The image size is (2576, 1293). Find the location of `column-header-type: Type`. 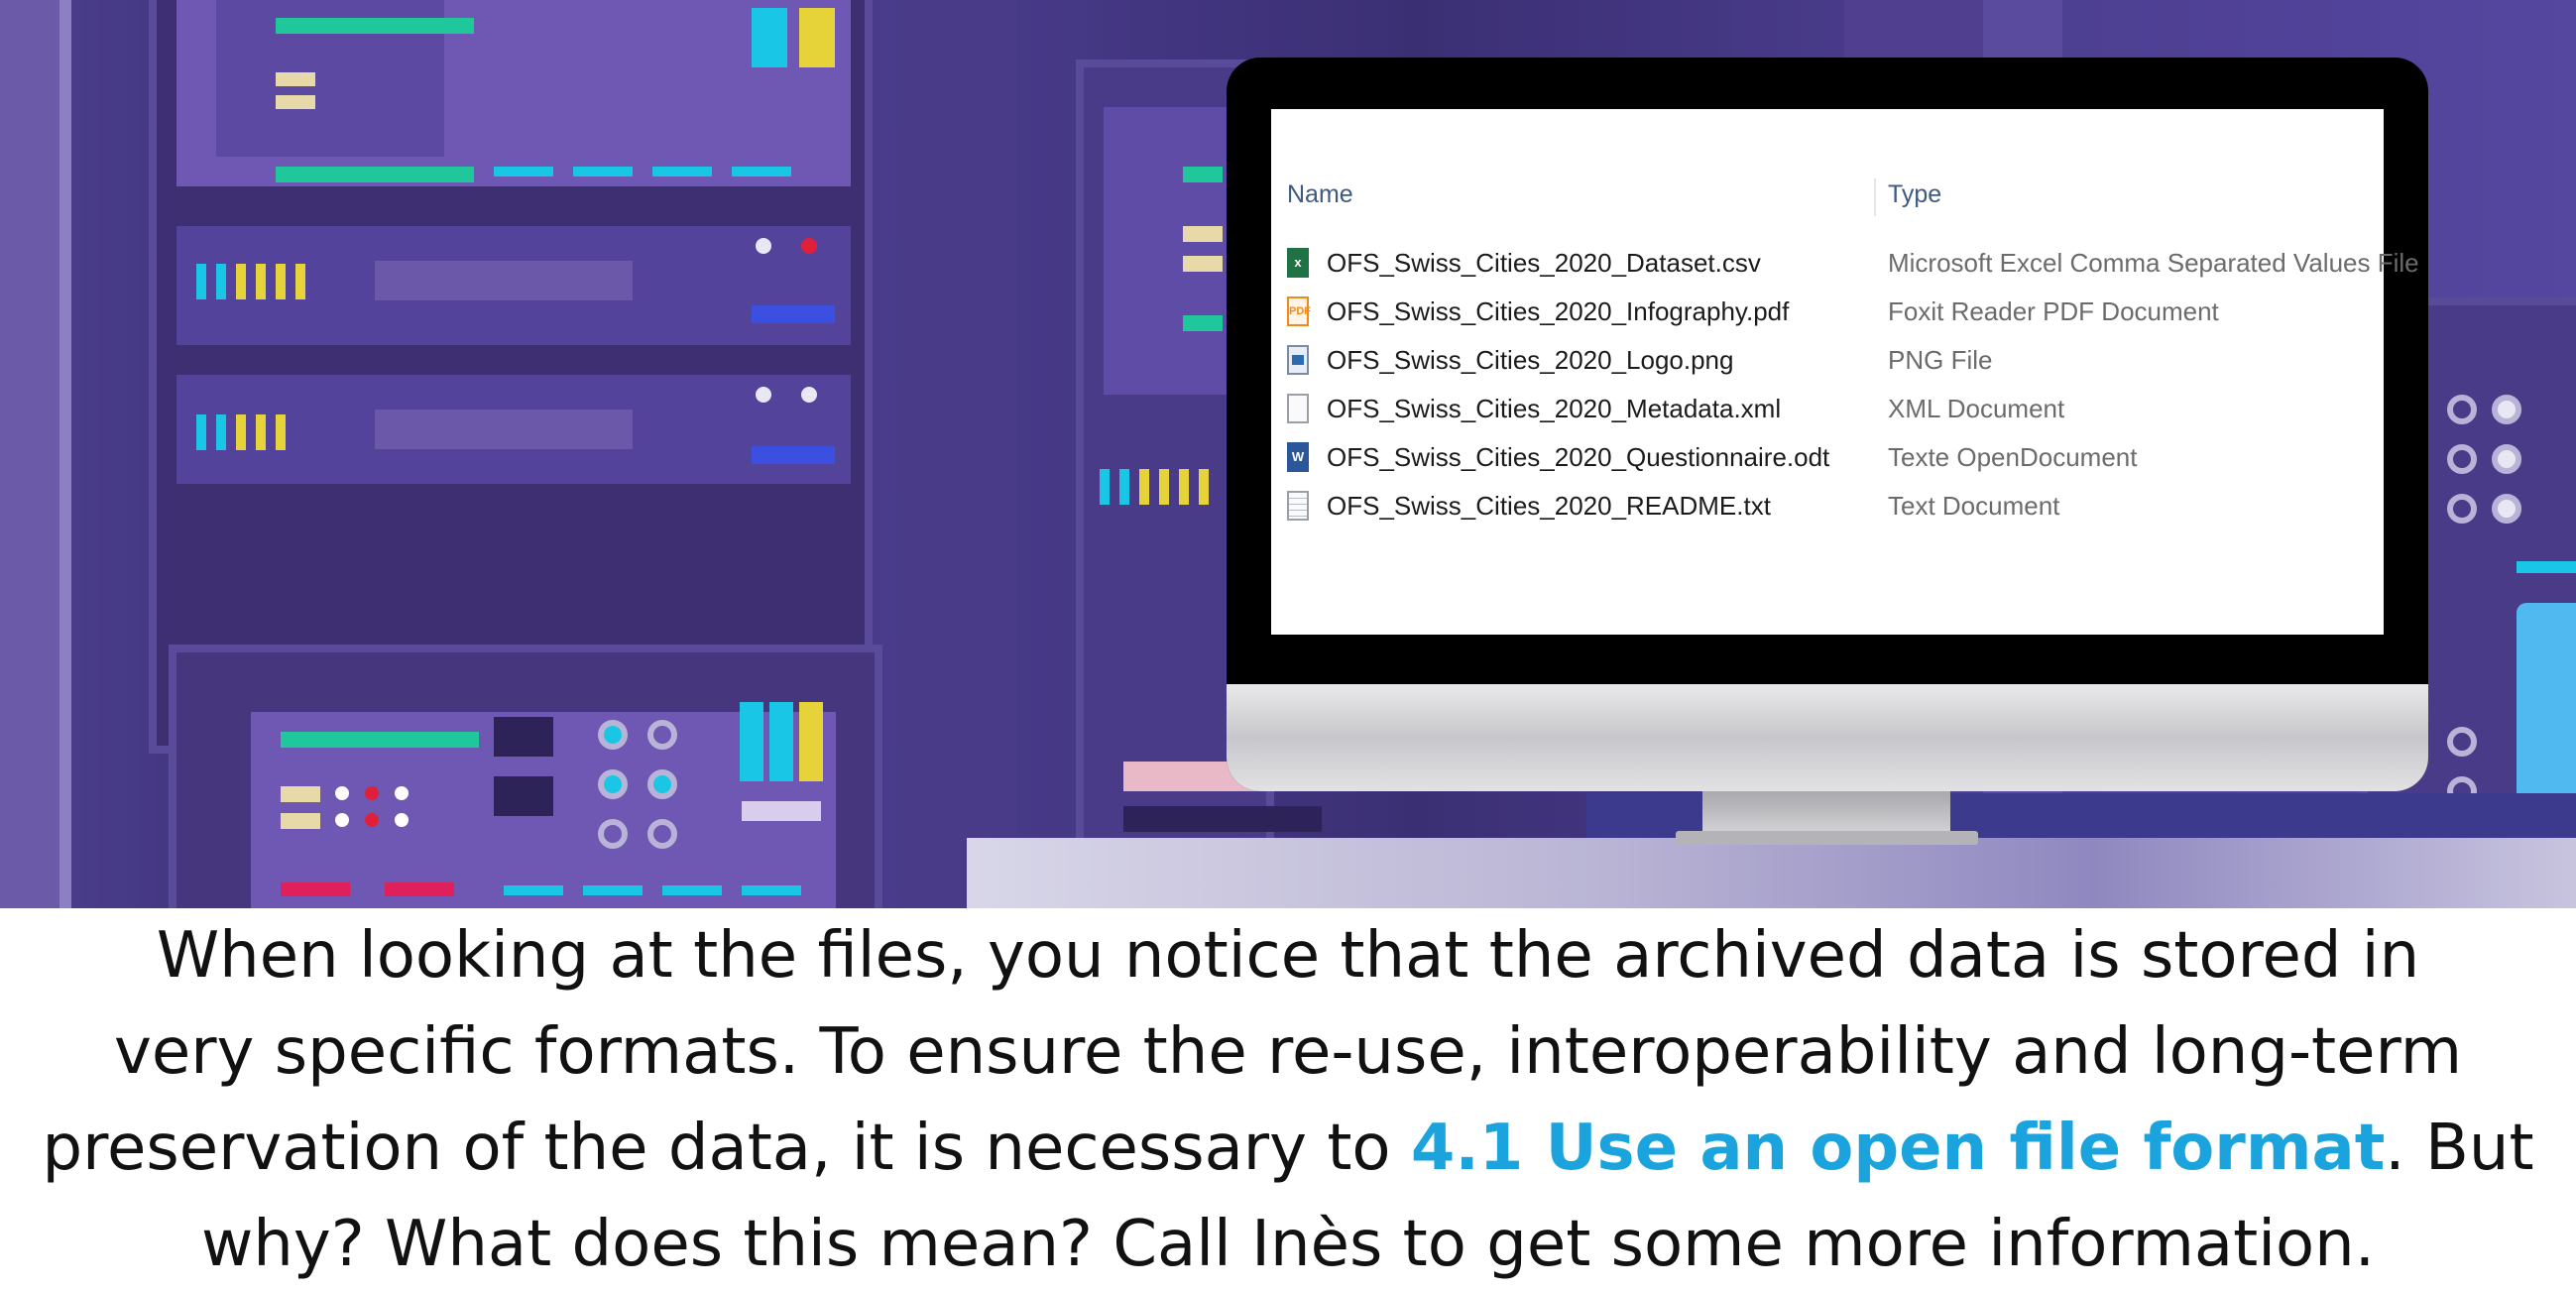

column-header-type: Type is located at coordinates (1914, 194).